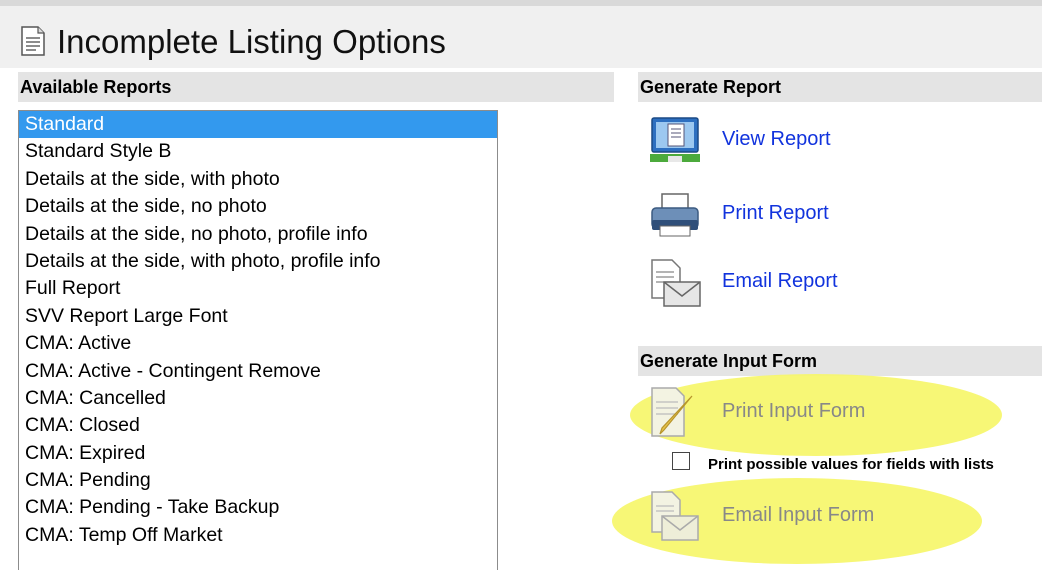 The height and width of the screenshot is (570, 1042). What do you see at coordinates (258, 316) in the screenshot?
I see `report-list-item: SVV Report Large Font` at bounding box center [258, 316].